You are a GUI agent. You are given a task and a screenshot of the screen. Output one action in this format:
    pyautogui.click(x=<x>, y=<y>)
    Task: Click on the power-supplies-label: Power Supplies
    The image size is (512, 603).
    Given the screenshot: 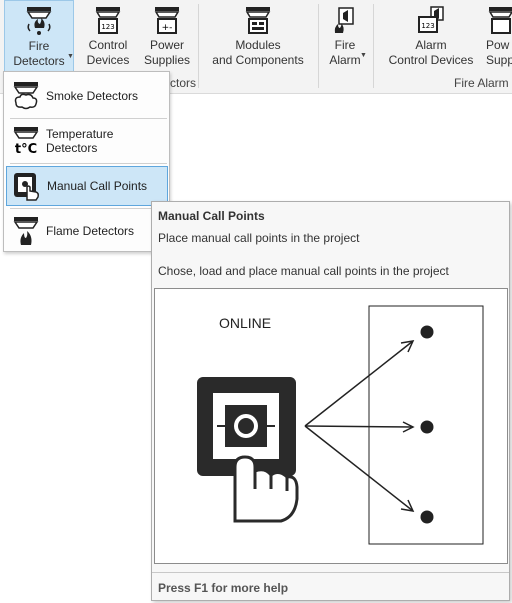 What is the action you would take?
    pyautogui.click(x=167, y=52)
    